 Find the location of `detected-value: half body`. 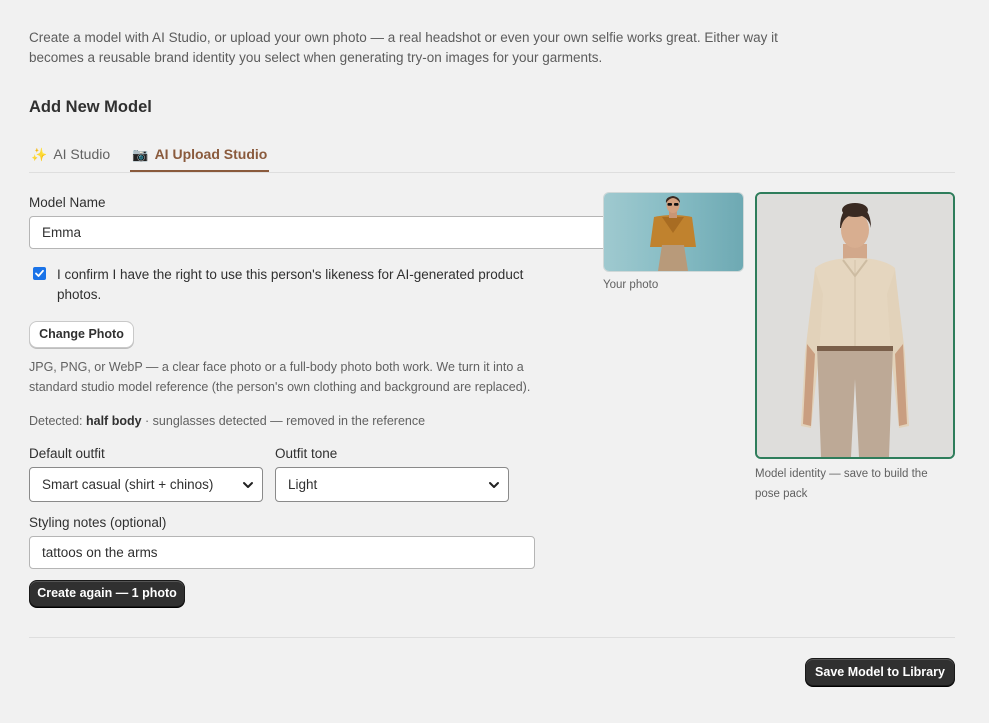

detected-value: half body is located at coordinates (114, 421).